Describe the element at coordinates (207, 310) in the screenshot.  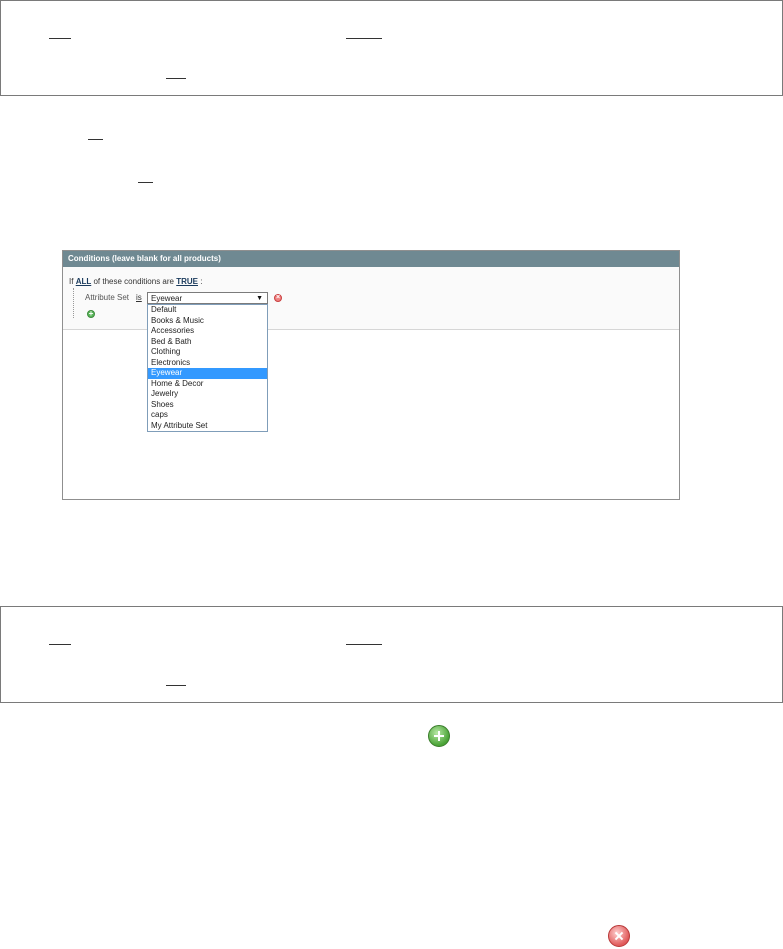
I see `dropdown-option: Default` at that location.